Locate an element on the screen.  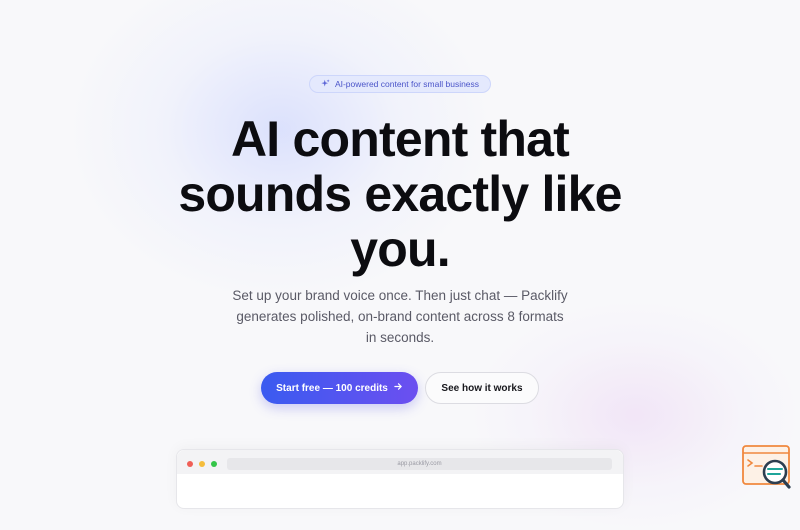
see-how-it-works-label: See how it works is located at coordinates (482, 388).